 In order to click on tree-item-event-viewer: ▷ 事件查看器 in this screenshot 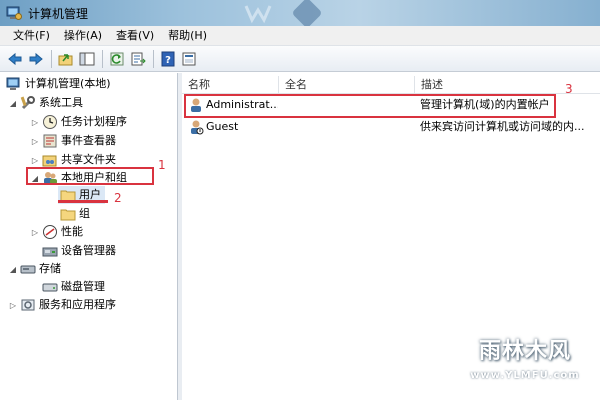, I will do `click(73, 141)`.